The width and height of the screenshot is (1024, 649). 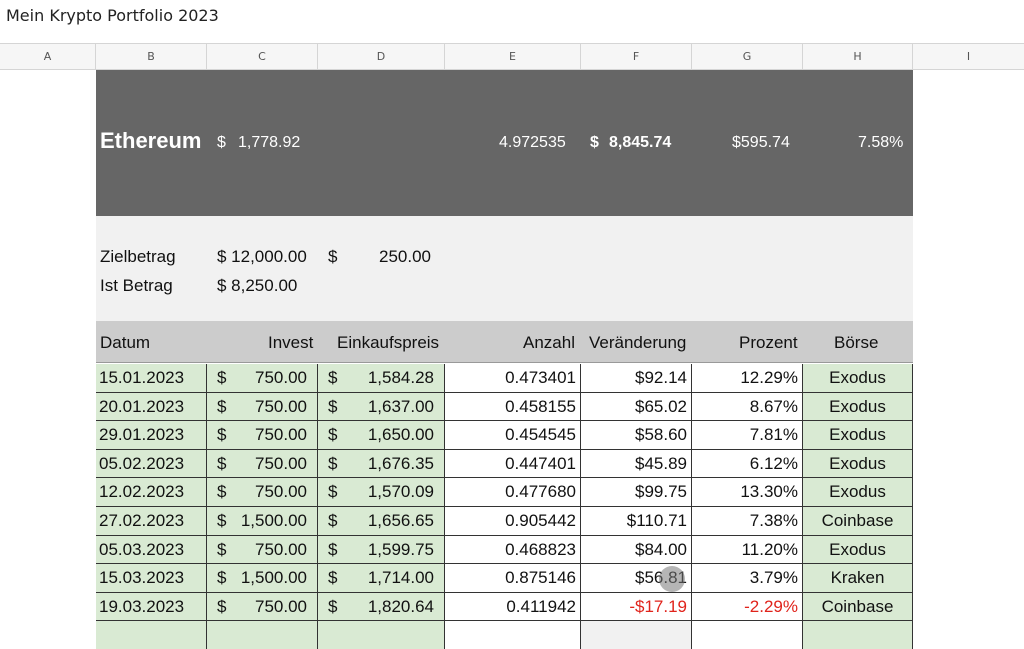 What do you see at coordinates (262, 57) in the screenshot?
I see `column-header-c: C` at bounding box center [262, 57].